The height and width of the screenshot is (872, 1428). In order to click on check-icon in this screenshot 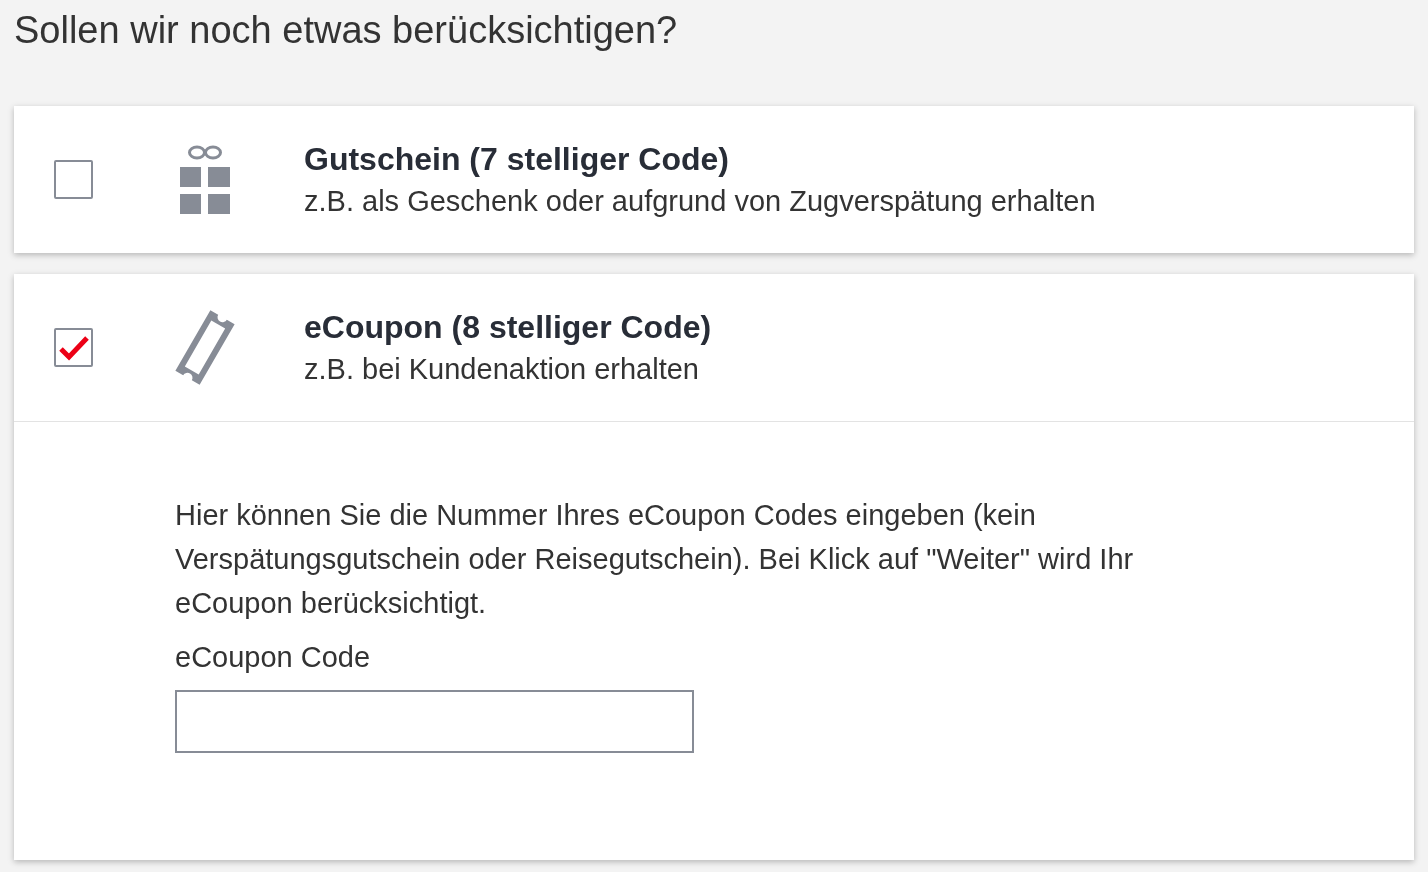, I will do `click(73, 347)`.